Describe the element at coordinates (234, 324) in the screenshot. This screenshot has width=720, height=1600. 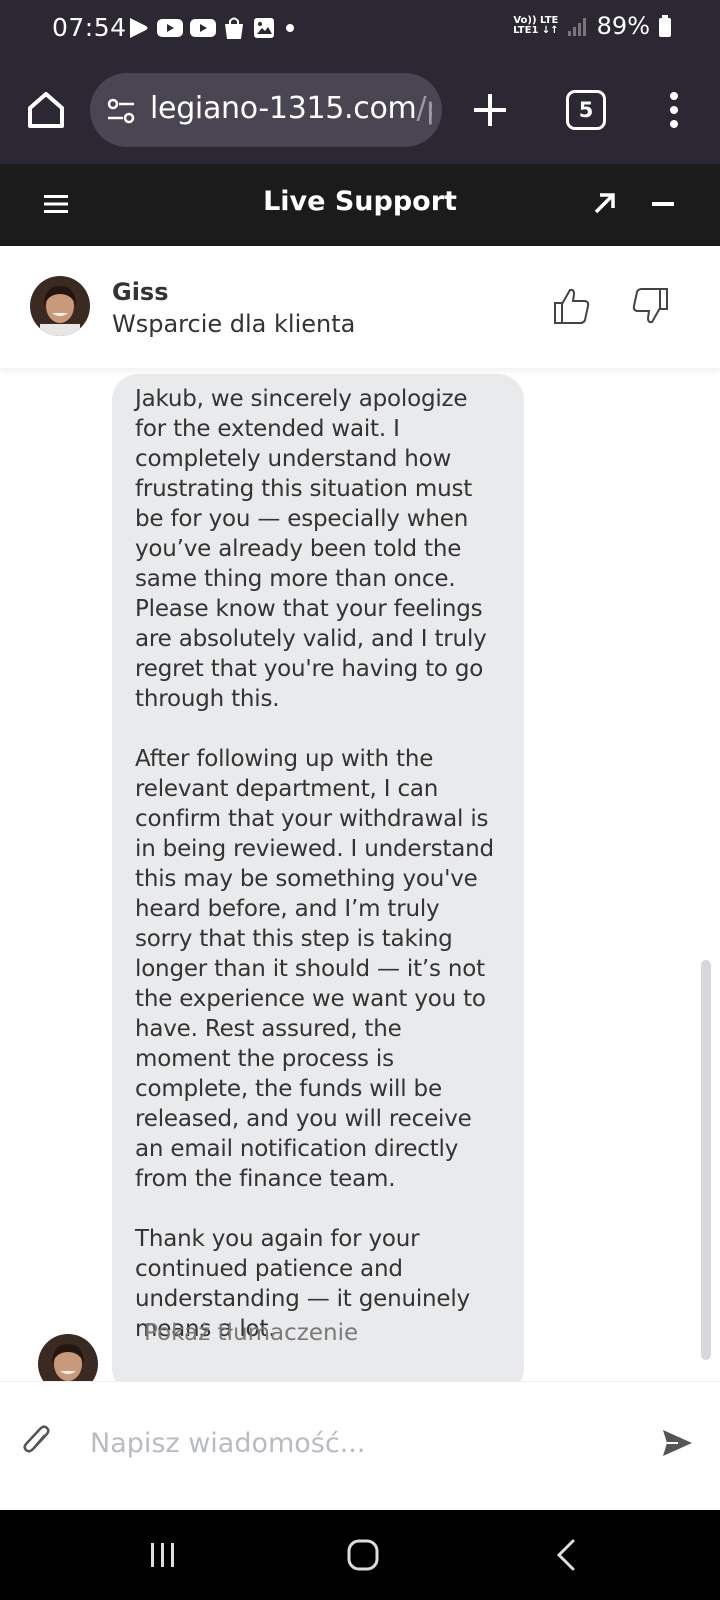
I see `agent-role: Wsparcie dla klienta` at that location.